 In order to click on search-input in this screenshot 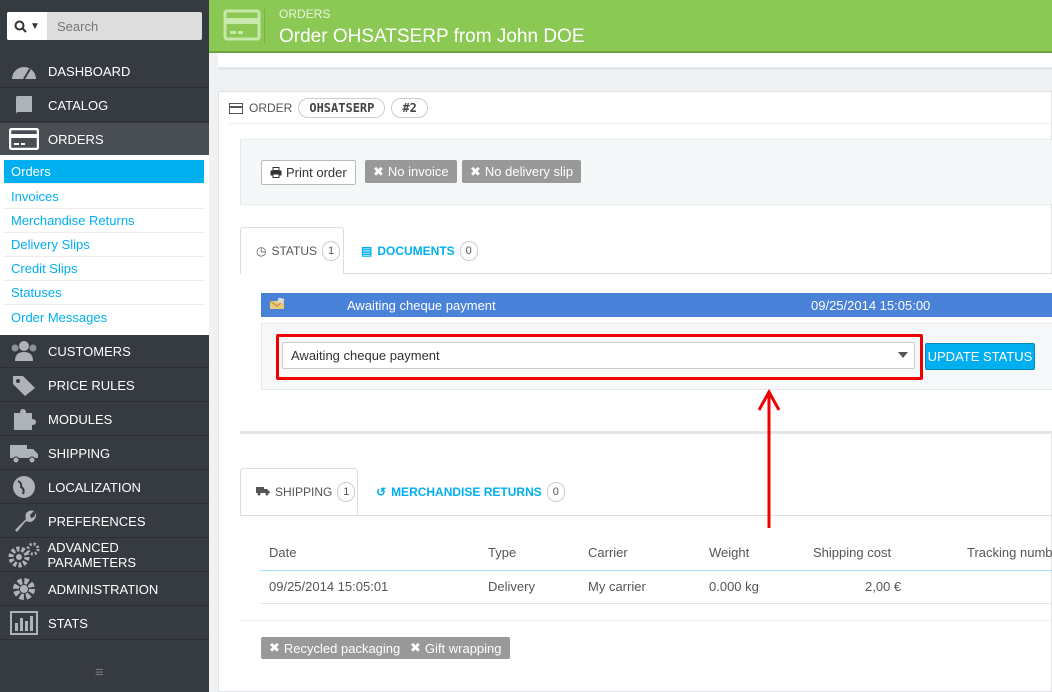, I will do `click(126, 26)`.